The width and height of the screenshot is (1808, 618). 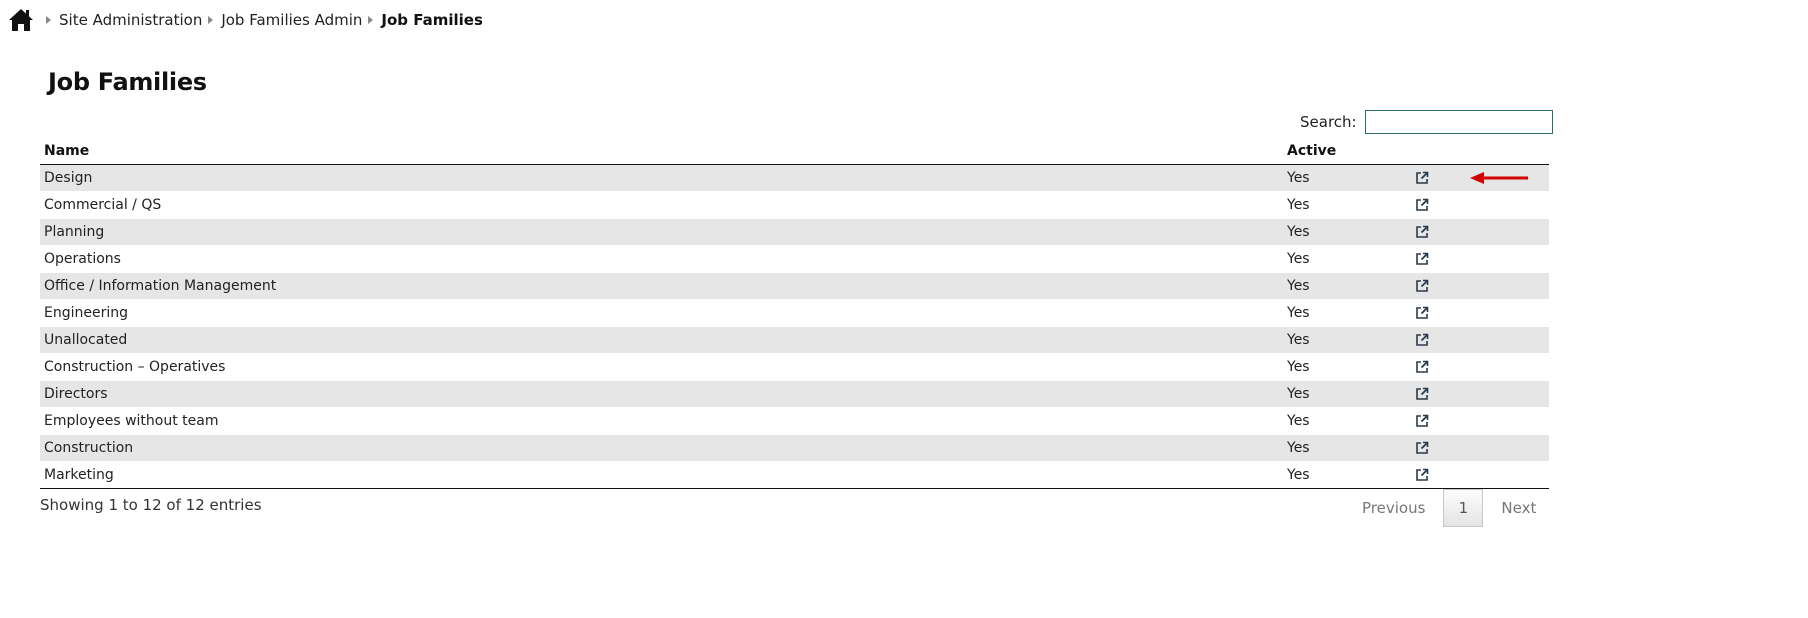 I want to click on search-label: Search:, so click(x=1328, y=122).